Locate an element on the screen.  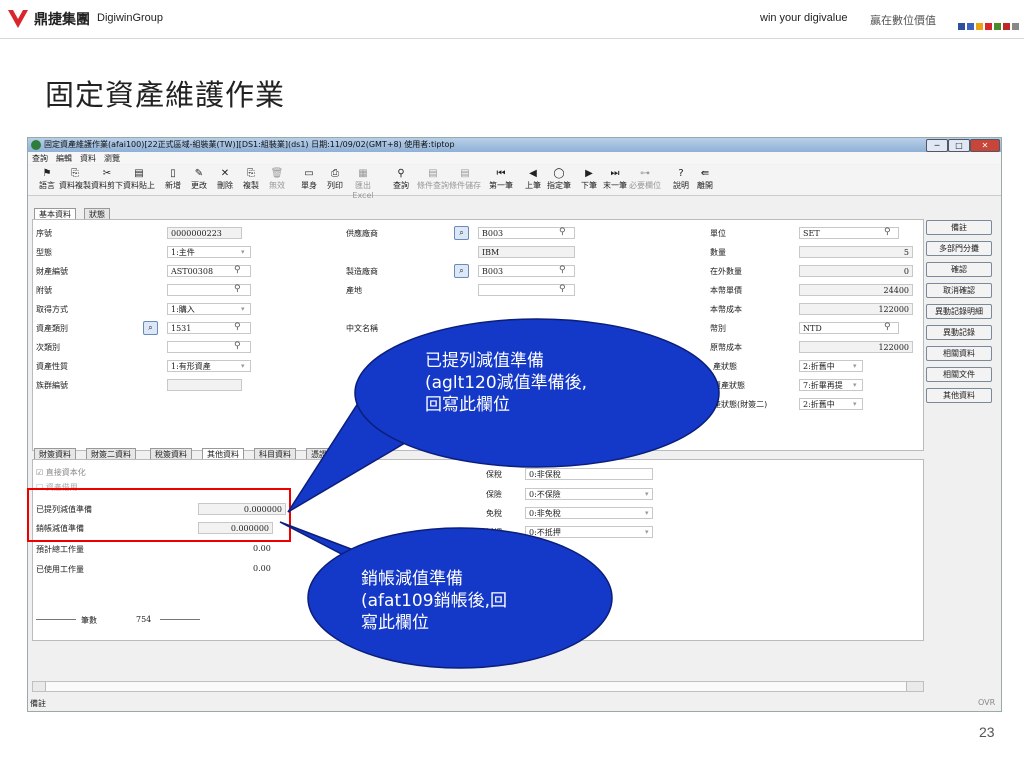
callout-bottom-line2: (afat109銷帳後,回 is located at coordinates (434, 601).